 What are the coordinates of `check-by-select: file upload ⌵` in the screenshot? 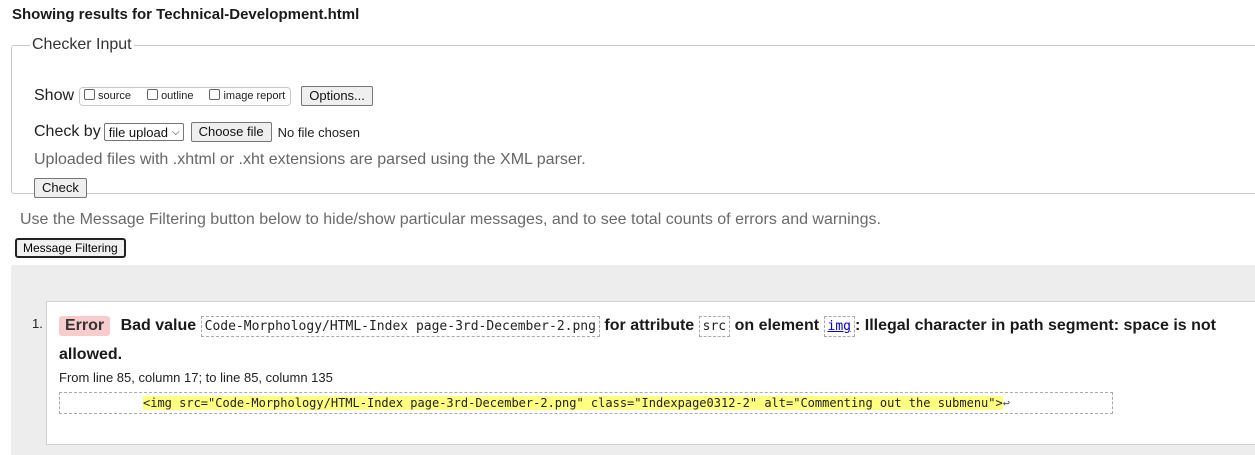 It's located at (143, 132).